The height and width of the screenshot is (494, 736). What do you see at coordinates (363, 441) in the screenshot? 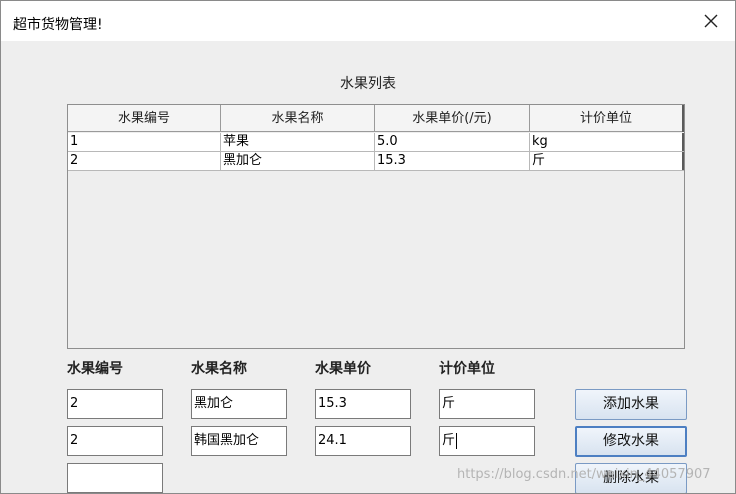
I see `modify-price-field: 24.1` at bounding box center [363, 441].